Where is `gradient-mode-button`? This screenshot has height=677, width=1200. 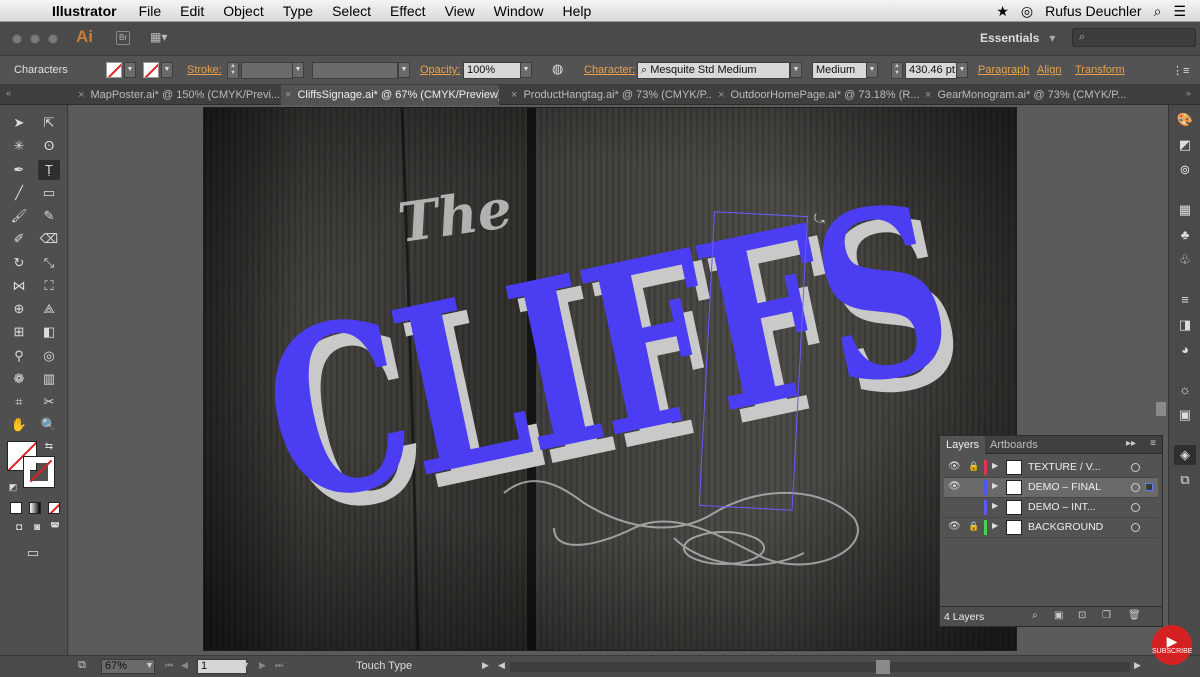 gradient-mode-button is located at coordinates (35, 508).